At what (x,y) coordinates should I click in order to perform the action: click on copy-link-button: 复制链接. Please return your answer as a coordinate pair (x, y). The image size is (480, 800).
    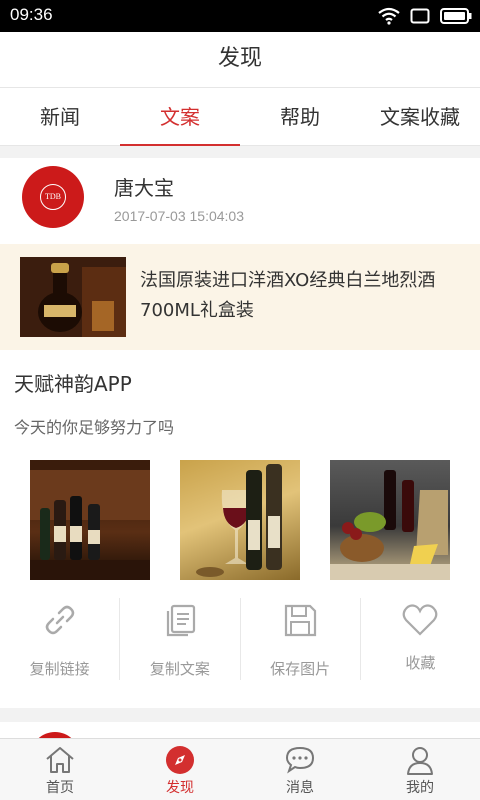
    Looking at the image, I should click on (60, 639).